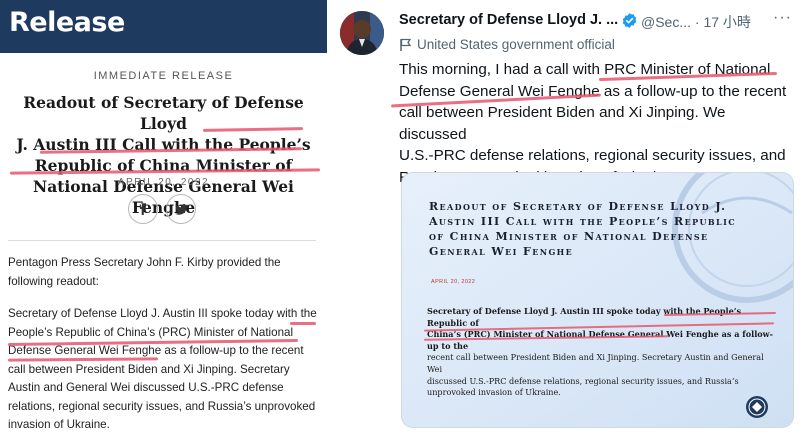 The width and height of the screenshot is (800, 435). I want to click on share-facebook-button, so click(143, 209).